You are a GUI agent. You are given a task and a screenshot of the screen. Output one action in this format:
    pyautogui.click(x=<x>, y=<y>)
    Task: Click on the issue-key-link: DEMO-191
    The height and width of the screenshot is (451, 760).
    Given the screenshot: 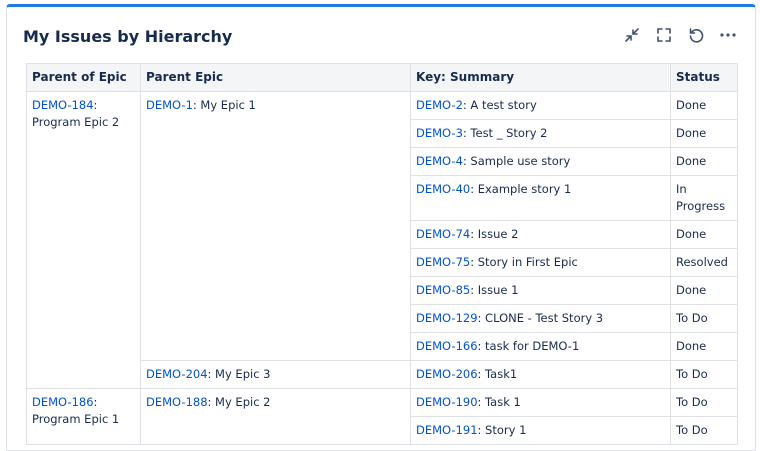 What is the action you would take?
    pyautogui.click(x=447, y=430)
    